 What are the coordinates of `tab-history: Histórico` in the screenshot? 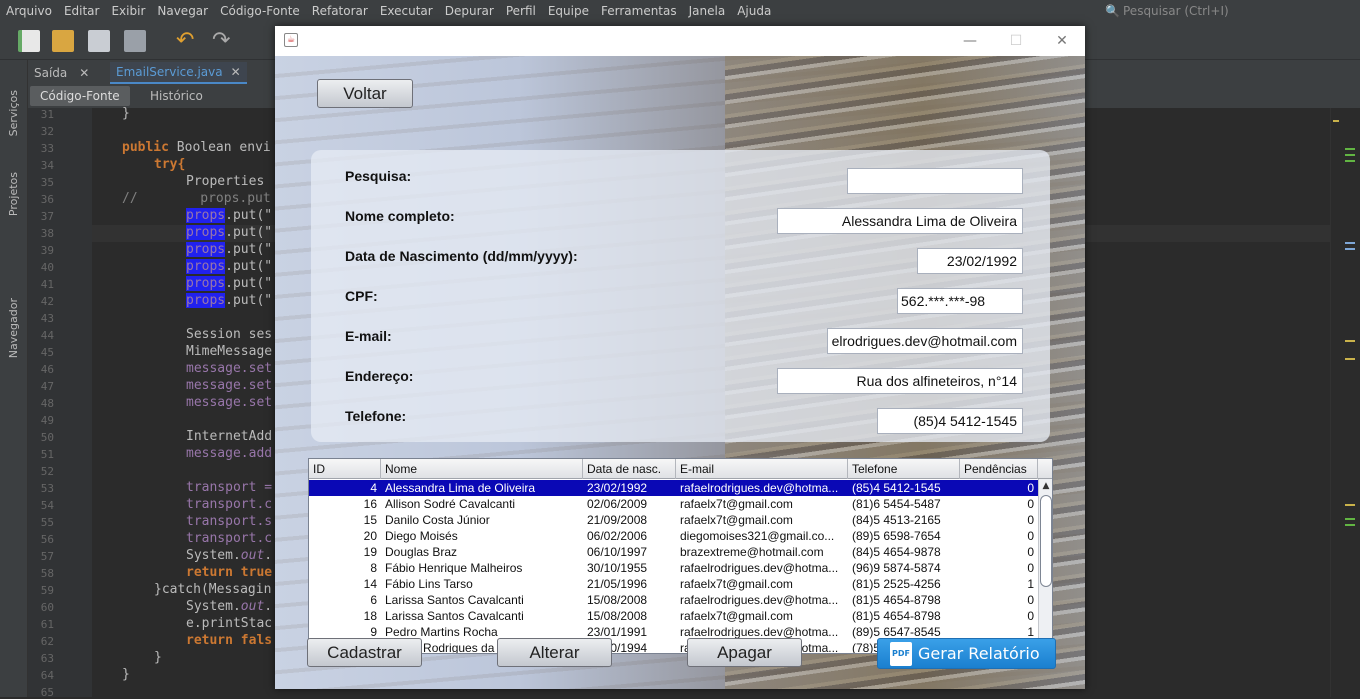 It's located at (176, 96).